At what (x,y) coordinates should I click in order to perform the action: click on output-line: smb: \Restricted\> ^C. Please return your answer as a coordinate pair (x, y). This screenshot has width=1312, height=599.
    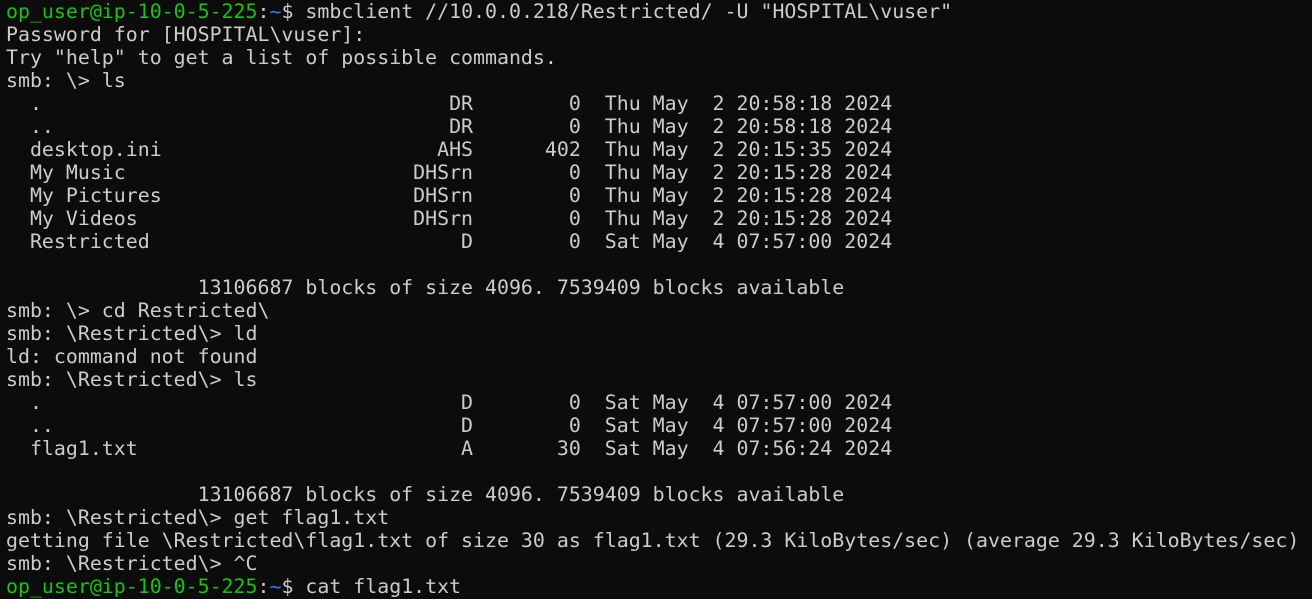
    Looking at the image, I should click on (132, 563).